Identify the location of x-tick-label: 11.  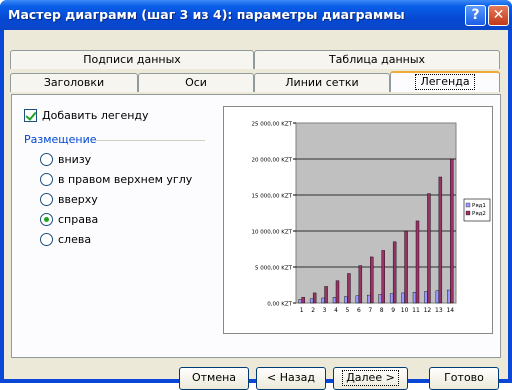
(416, 310).